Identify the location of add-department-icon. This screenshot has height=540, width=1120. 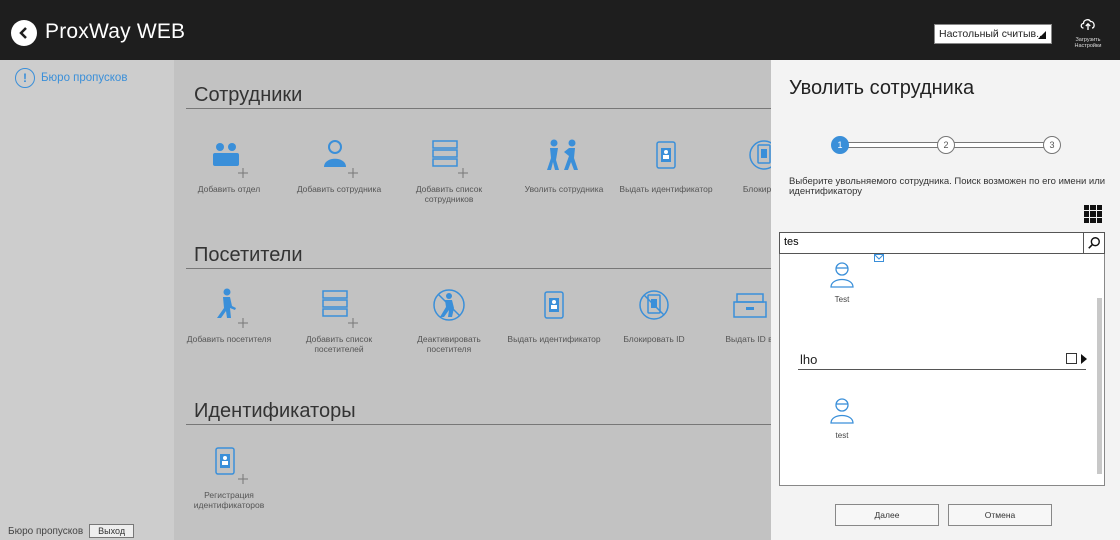
(229, 159).